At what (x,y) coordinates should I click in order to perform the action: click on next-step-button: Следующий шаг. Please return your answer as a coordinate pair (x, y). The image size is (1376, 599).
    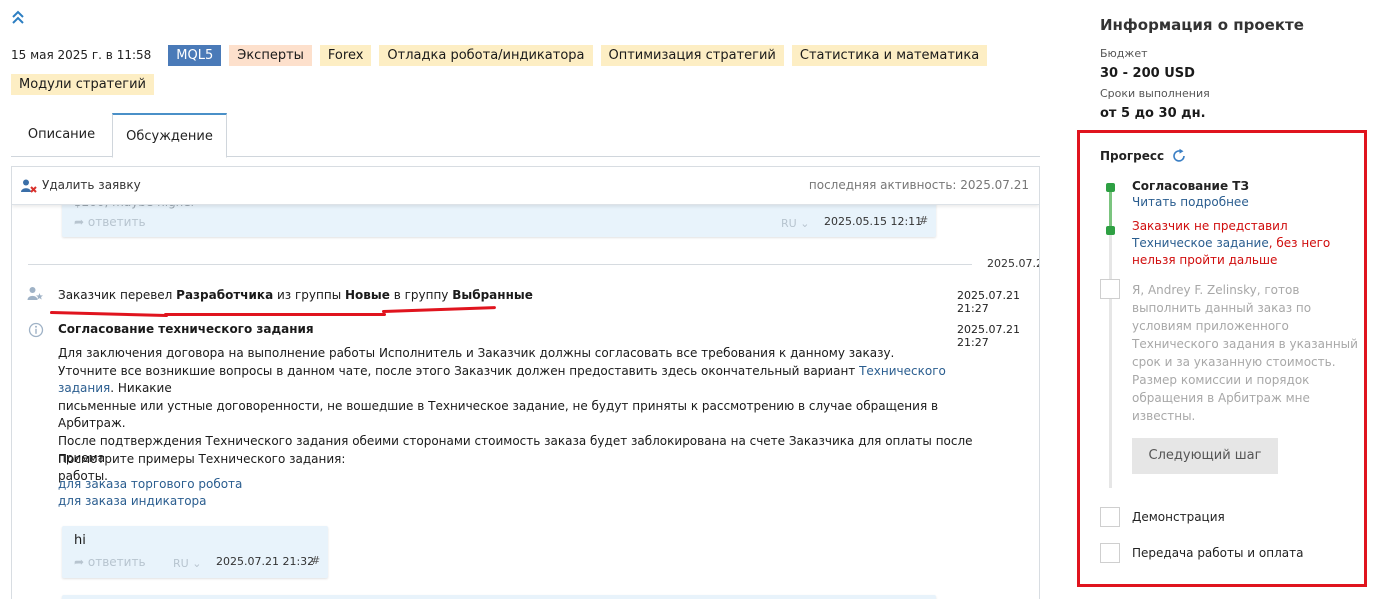
    Looking at the image, I should click on (1205, 456).